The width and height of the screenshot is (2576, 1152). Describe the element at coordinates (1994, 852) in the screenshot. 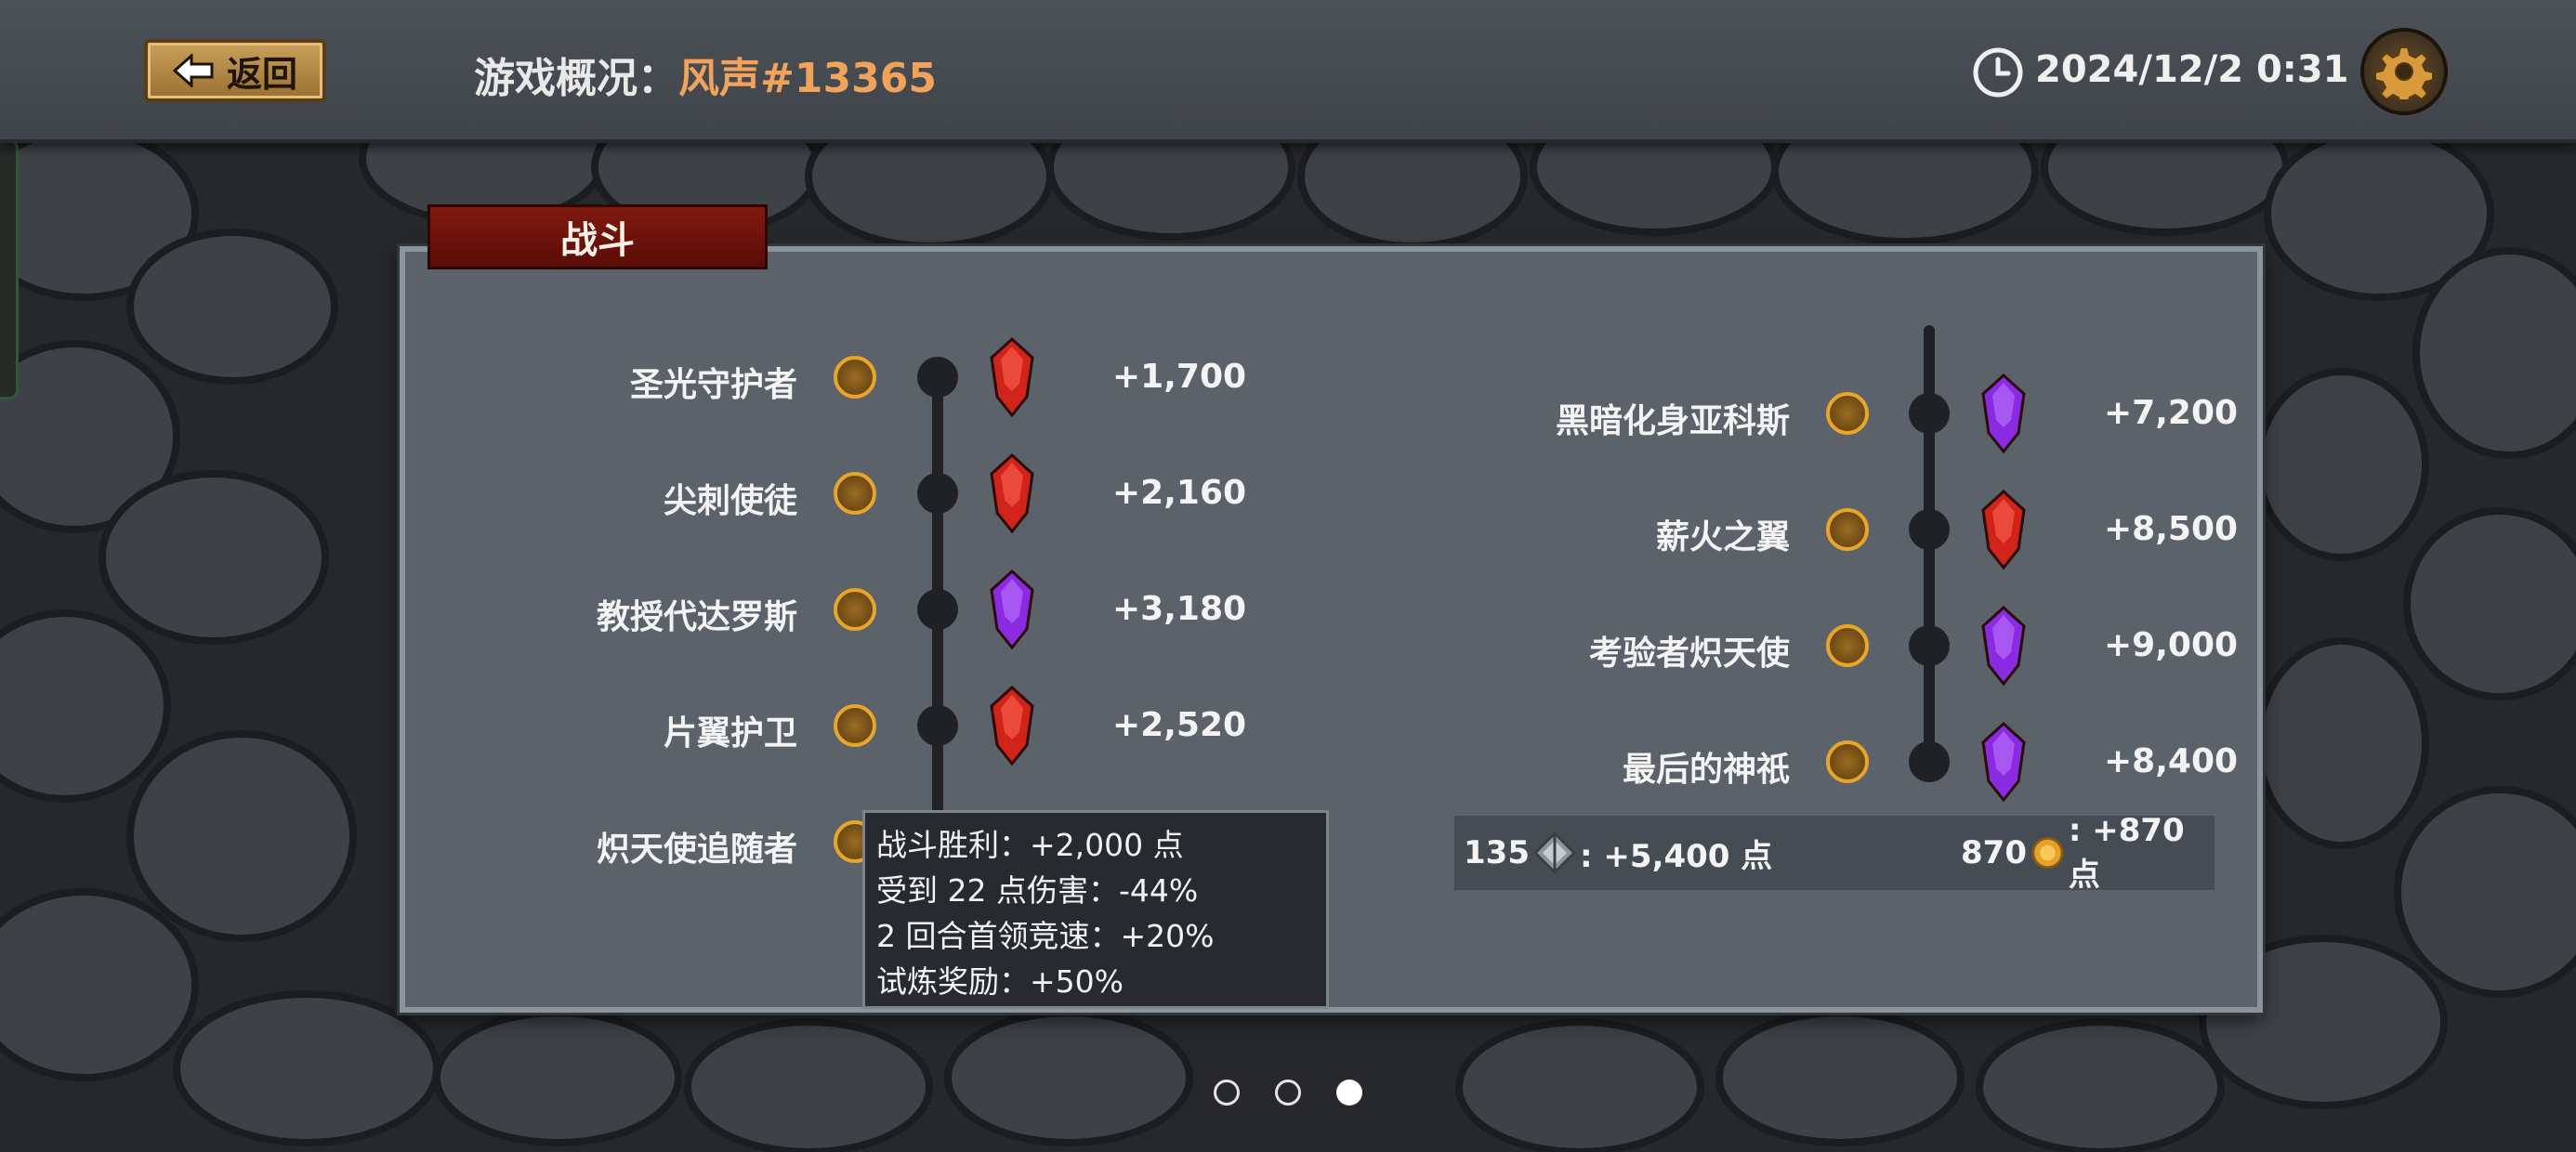

I see `coin-count: 870` at that location.